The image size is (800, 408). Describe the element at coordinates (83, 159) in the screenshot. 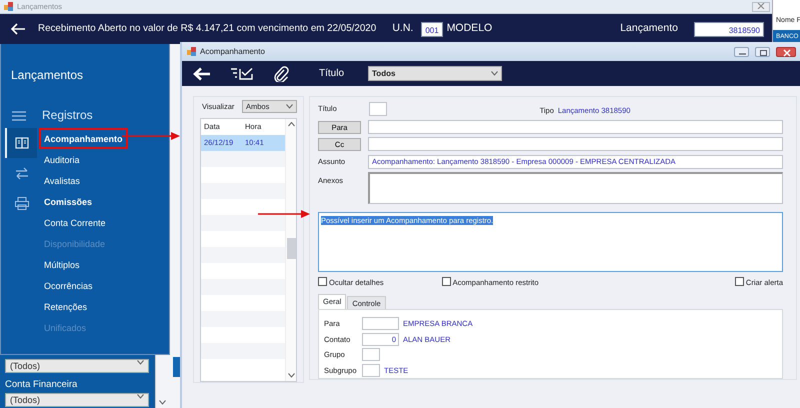

I see `menu-item: Auditoria` at that location.